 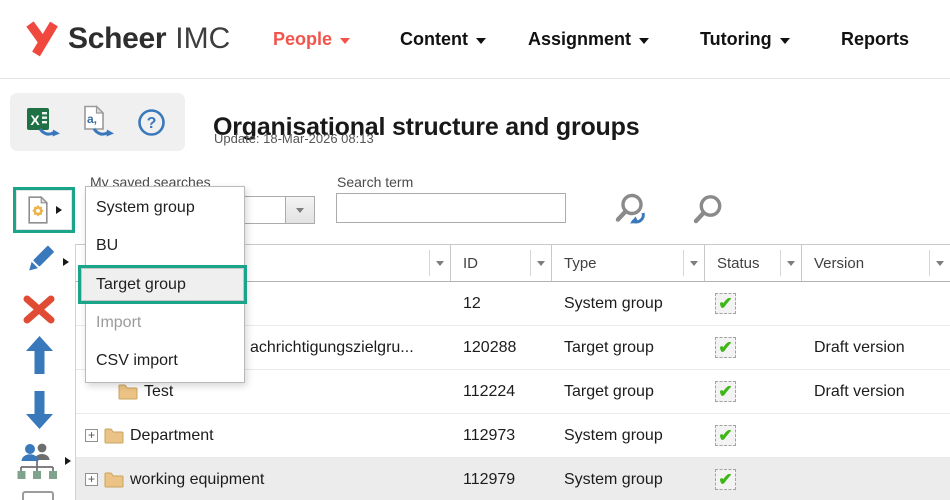 What do you see at coordinates (197, 479) in the screenshot?
I see `row-name: working equipment` at bounding box center [197, 479].